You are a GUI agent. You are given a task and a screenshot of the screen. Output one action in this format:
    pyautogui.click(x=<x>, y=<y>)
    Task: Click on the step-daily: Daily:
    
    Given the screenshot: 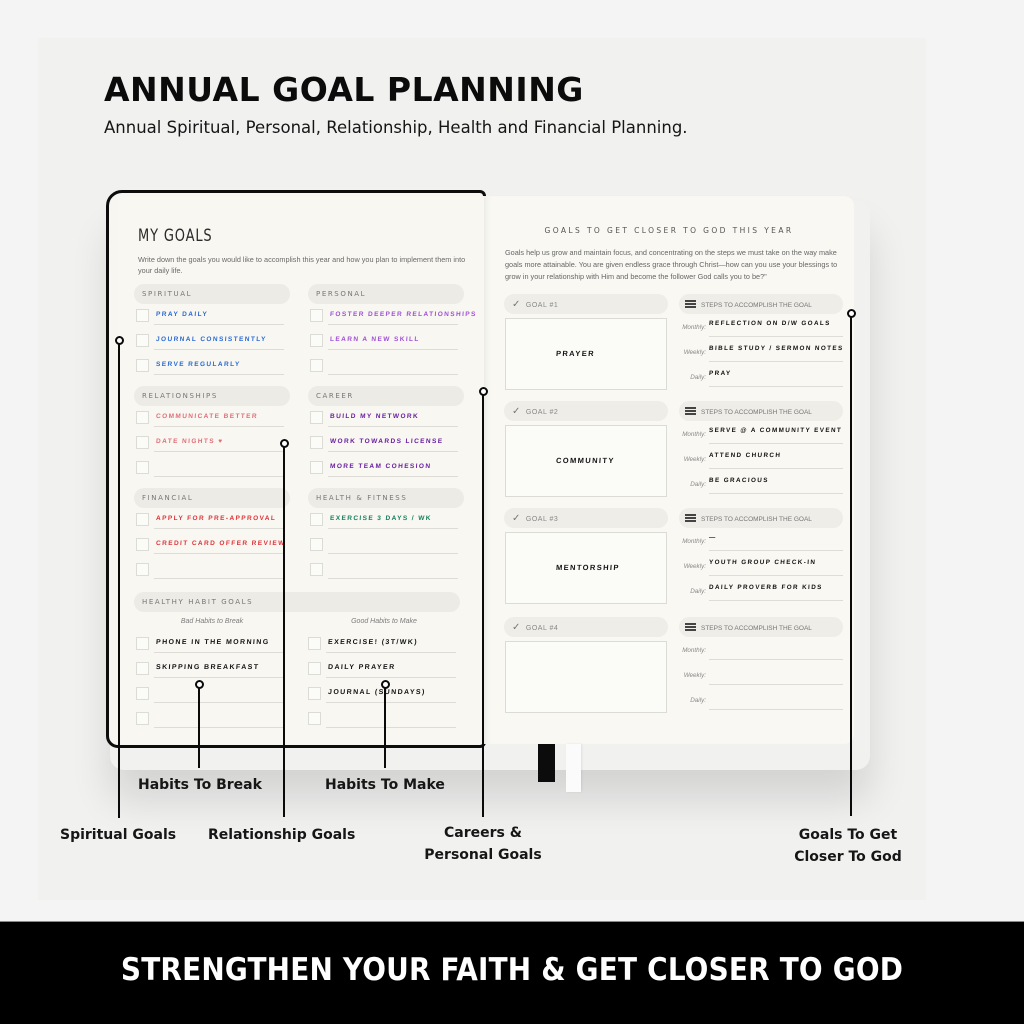 What is the action you would take?
    pyautogui.click(x=761, y=699)
    